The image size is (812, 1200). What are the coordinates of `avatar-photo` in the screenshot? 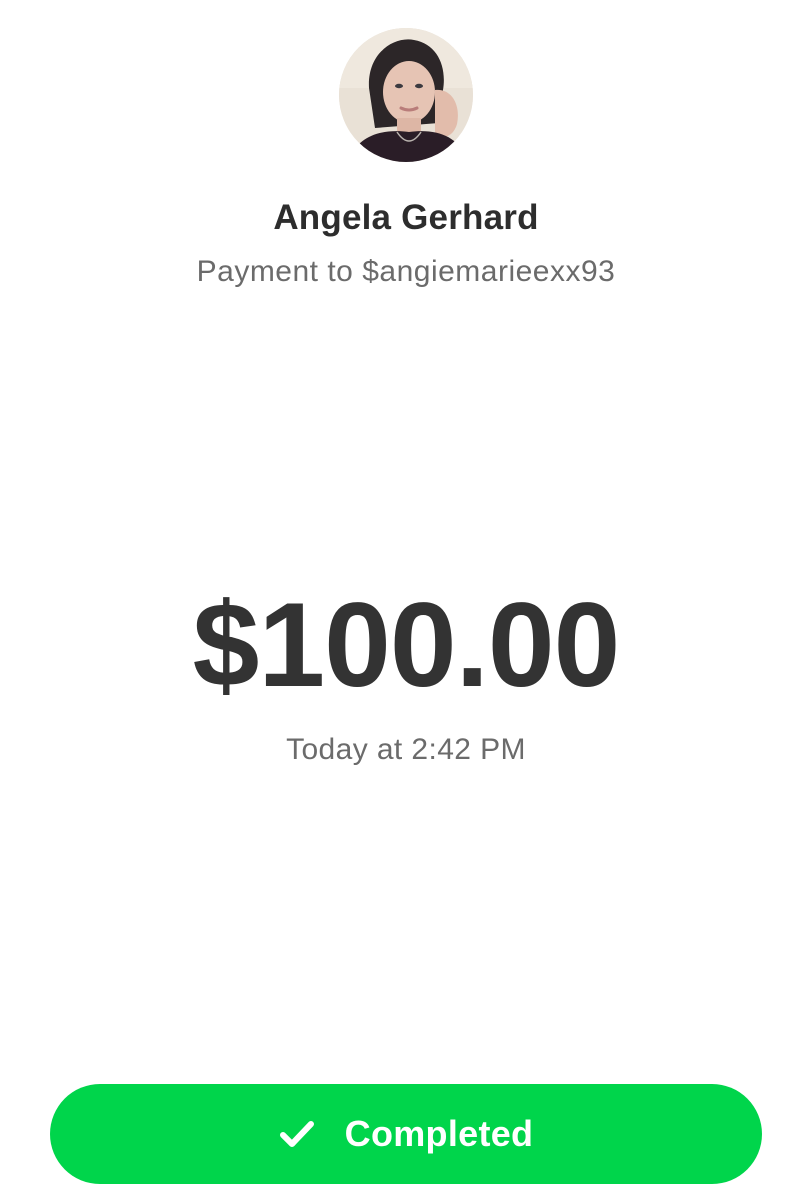 It's located at (406, 95).